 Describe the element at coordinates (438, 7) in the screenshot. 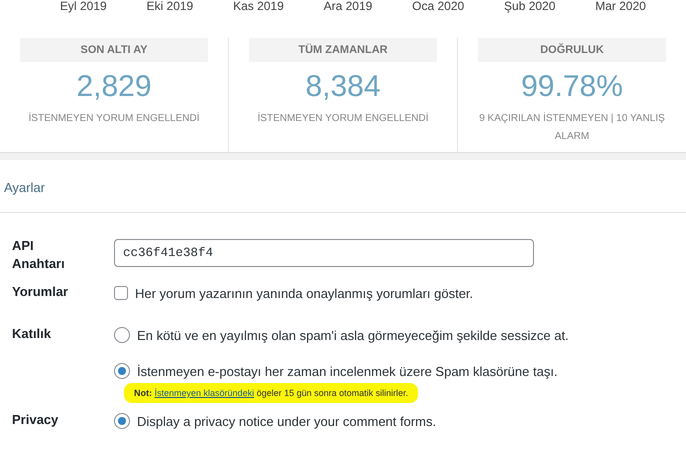

I see `axis-label: Oca 2020` at that location.